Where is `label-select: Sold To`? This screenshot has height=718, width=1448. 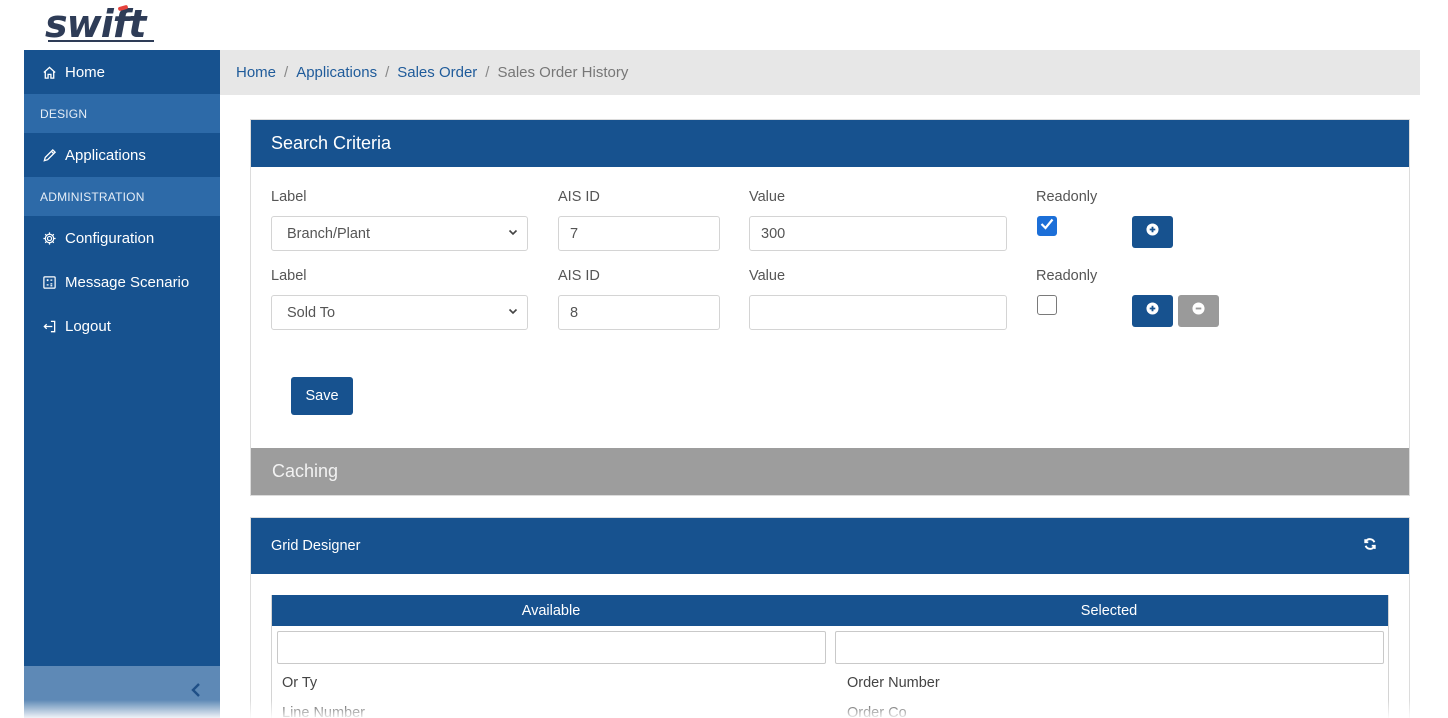
label-select: Sold To is located at coordinates (399, 312).